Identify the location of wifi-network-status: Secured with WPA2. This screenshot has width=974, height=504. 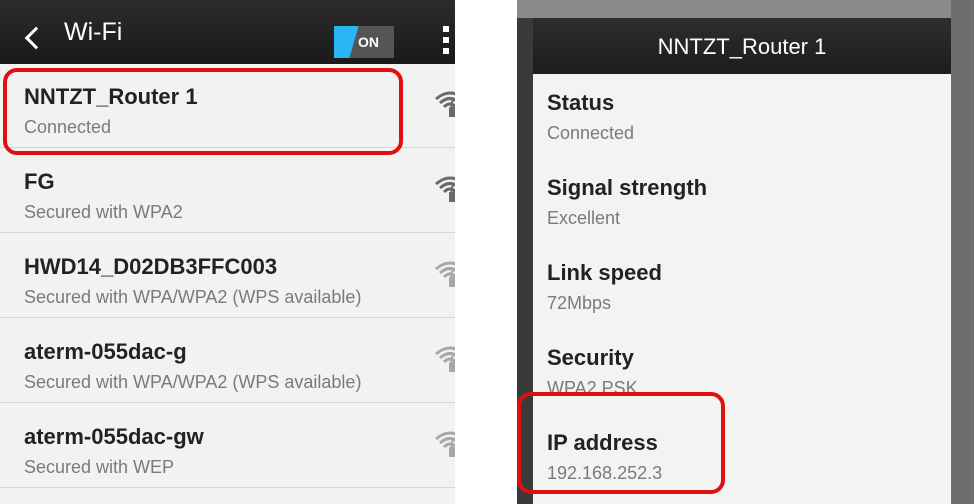
(103, 212).